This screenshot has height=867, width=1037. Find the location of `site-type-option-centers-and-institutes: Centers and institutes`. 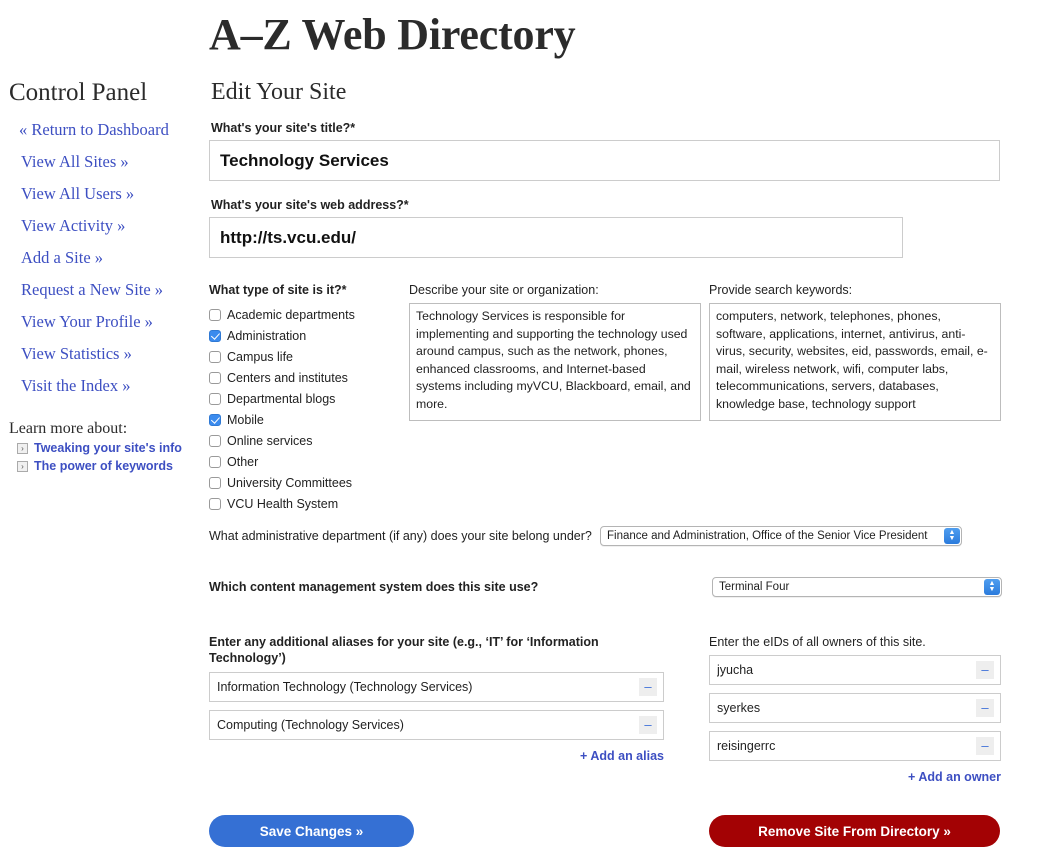

site-type-option-centers-and-institutes: Centers and institutes is located at coordinates (306, 377).